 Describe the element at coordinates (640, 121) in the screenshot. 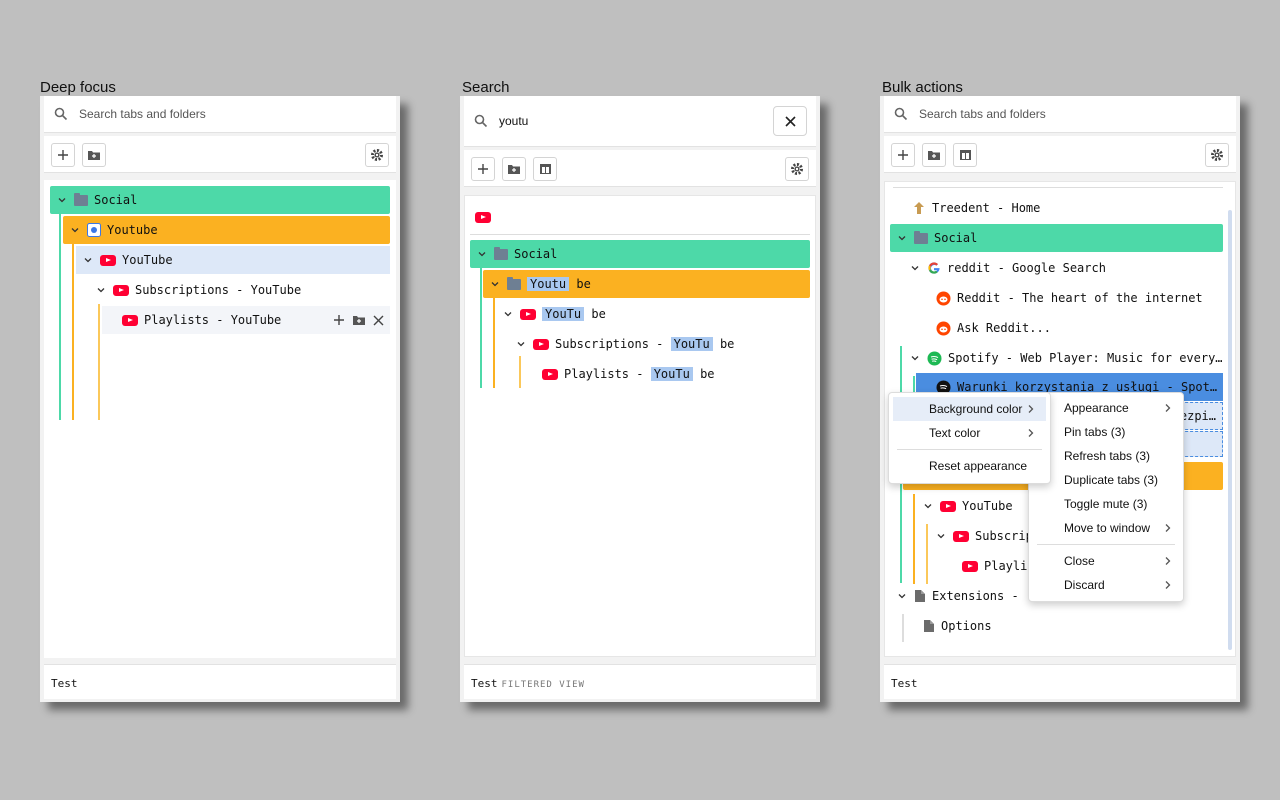

I see `search-bar: youtu` at that location.